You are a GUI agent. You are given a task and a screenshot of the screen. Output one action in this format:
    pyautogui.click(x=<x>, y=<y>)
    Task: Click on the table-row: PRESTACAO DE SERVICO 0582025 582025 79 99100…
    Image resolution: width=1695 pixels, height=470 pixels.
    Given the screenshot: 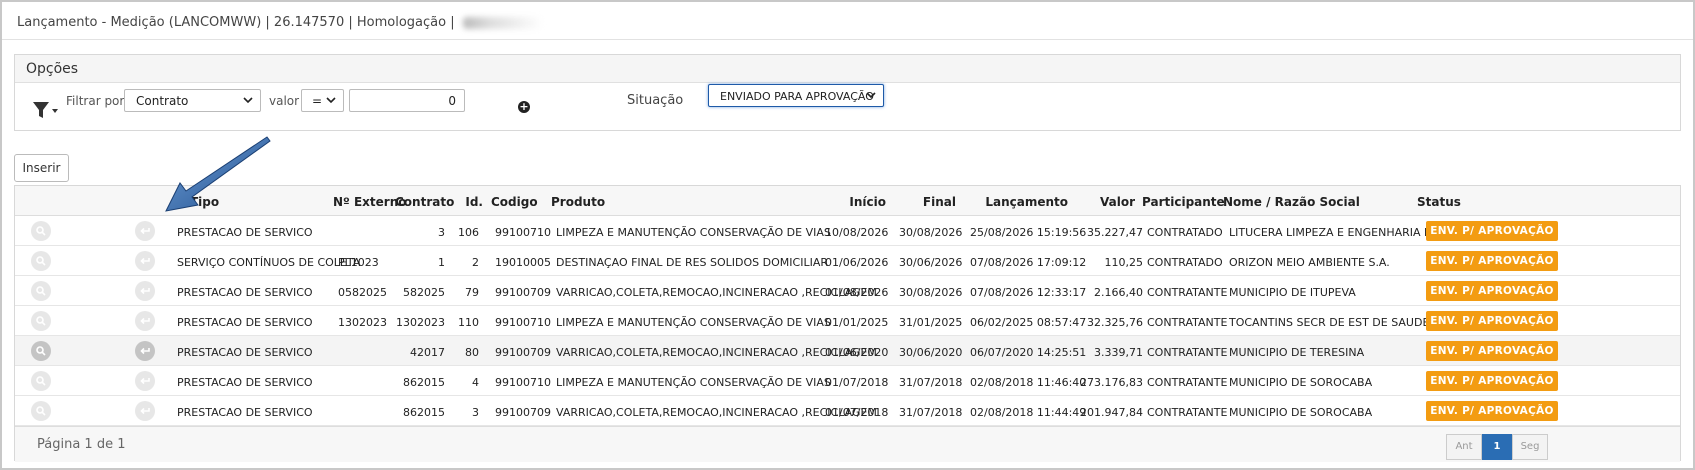 What is the action you would take?
    pyautogui.click(x=847, y=291)
    